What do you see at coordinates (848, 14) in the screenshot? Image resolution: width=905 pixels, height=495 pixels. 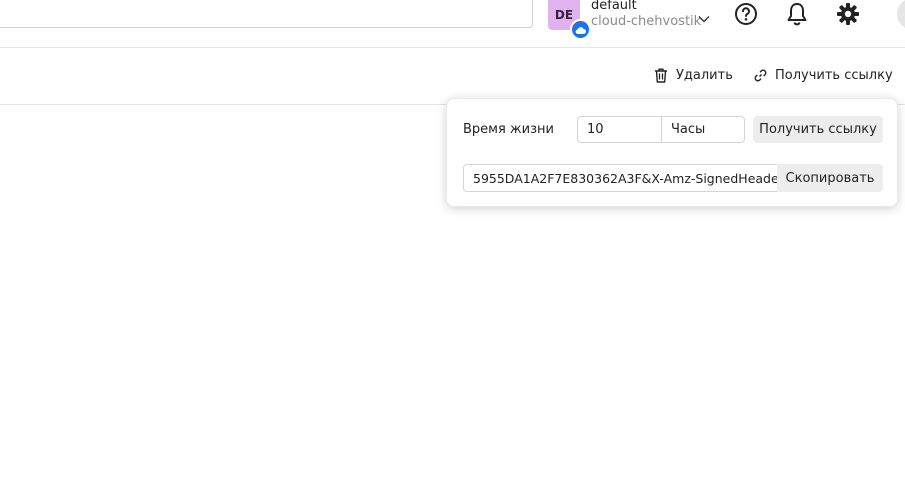 I see `gear-icon` at bounding box center [848, 14].